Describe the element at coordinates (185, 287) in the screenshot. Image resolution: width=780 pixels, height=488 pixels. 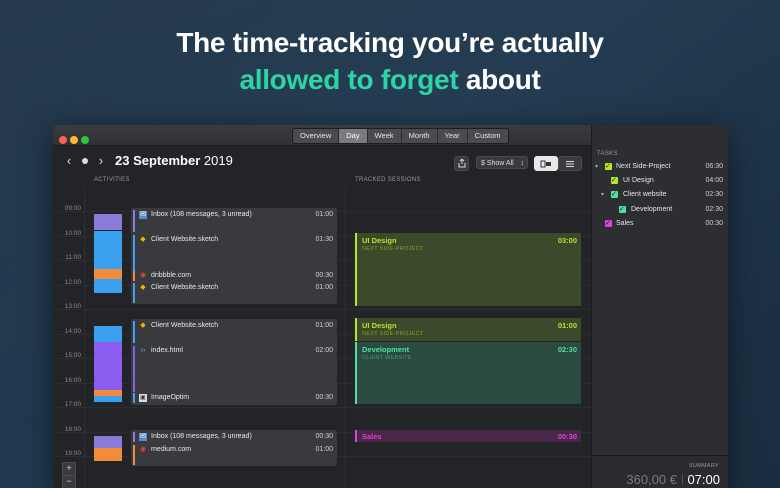
I see `activity-name: Client Website.sketch` at that location.